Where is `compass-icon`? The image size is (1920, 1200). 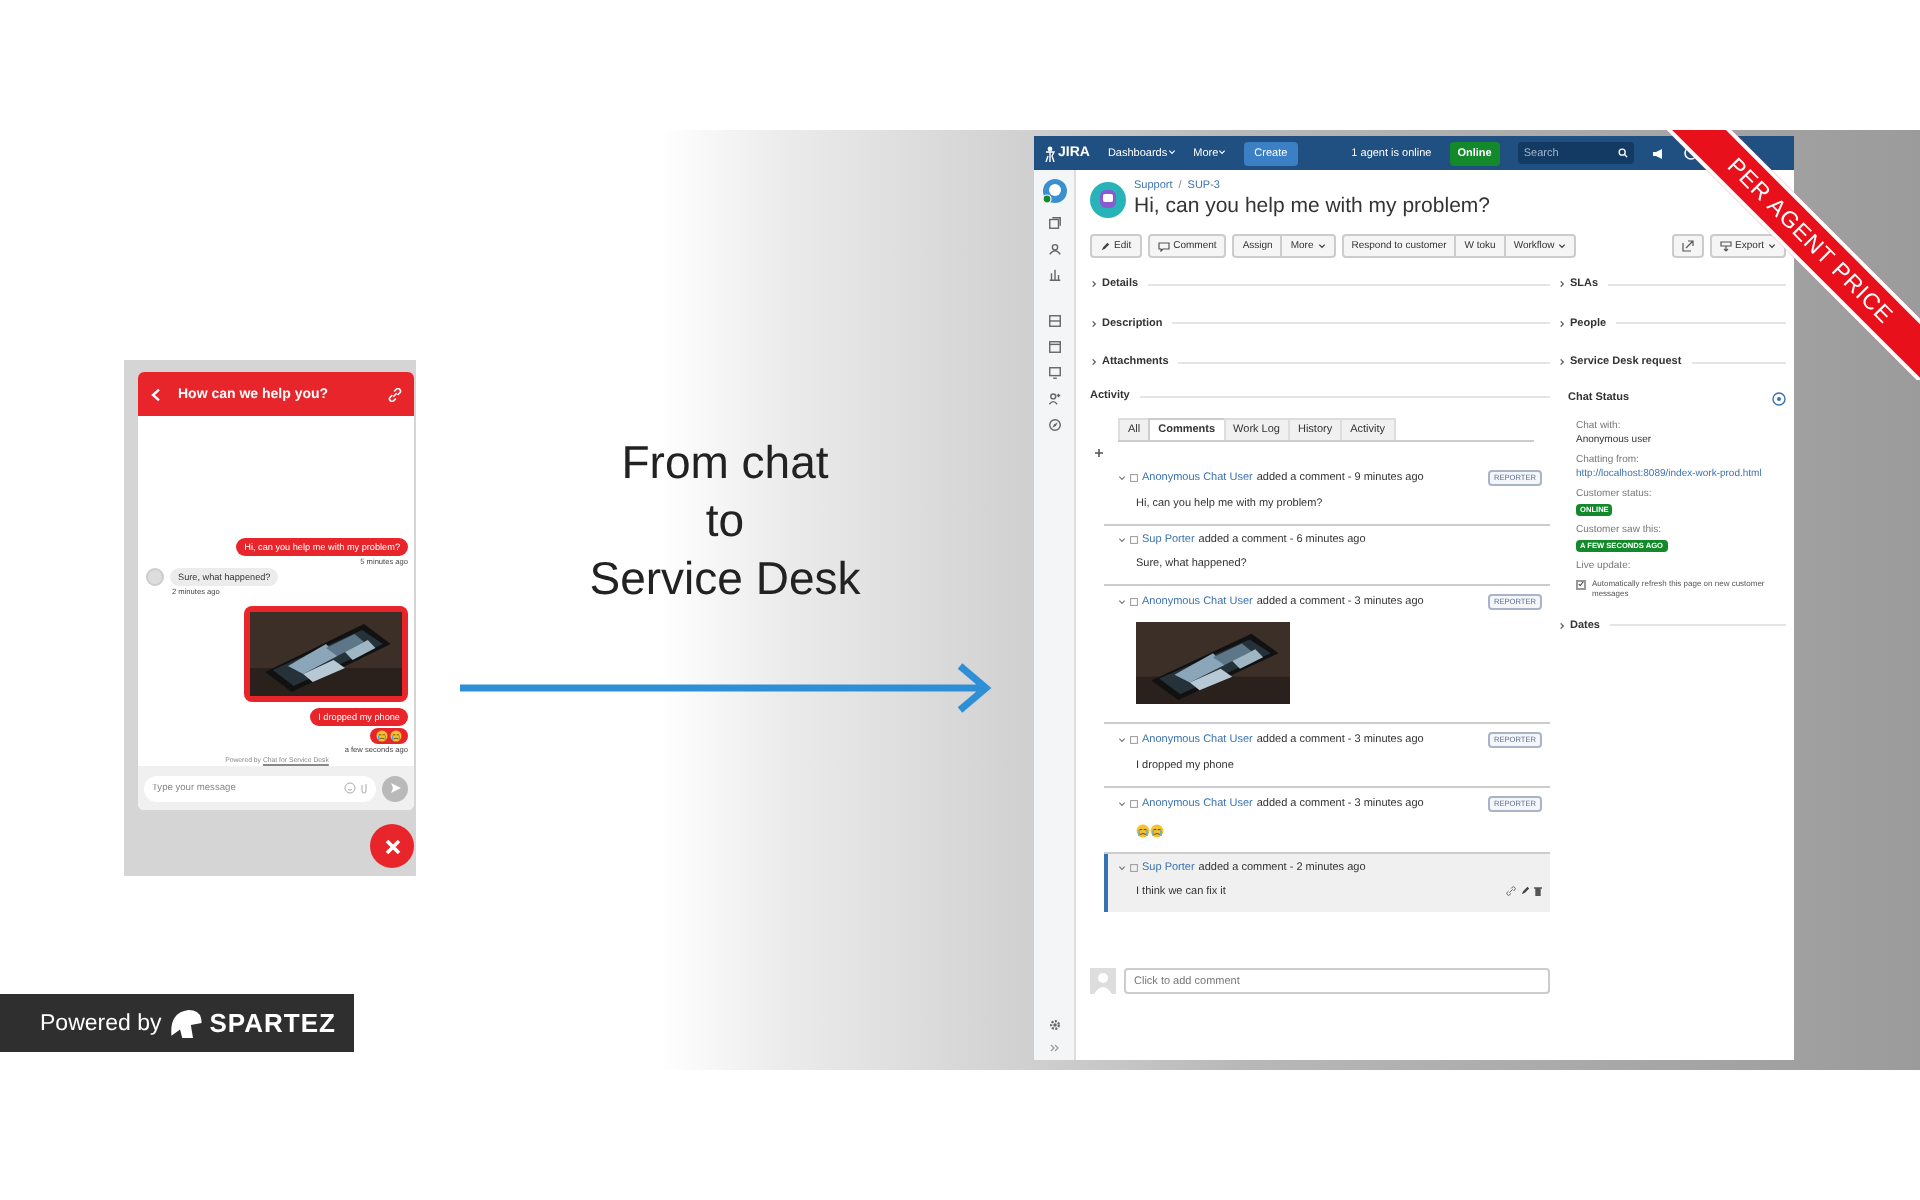 compass-icon is located at coordinates (1054, 425).